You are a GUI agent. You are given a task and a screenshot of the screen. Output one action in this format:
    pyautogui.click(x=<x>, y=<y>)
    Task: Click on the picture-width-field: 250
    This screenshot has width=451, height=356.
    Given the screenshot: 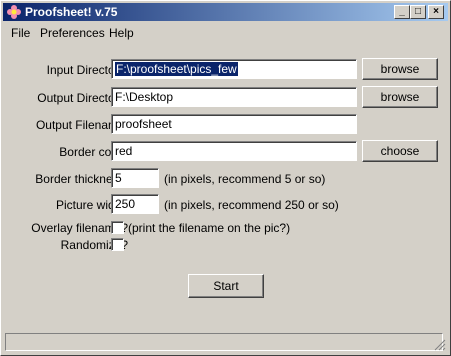 What is the action you would take?
    pyautogui.click(x=135, y=204)
    